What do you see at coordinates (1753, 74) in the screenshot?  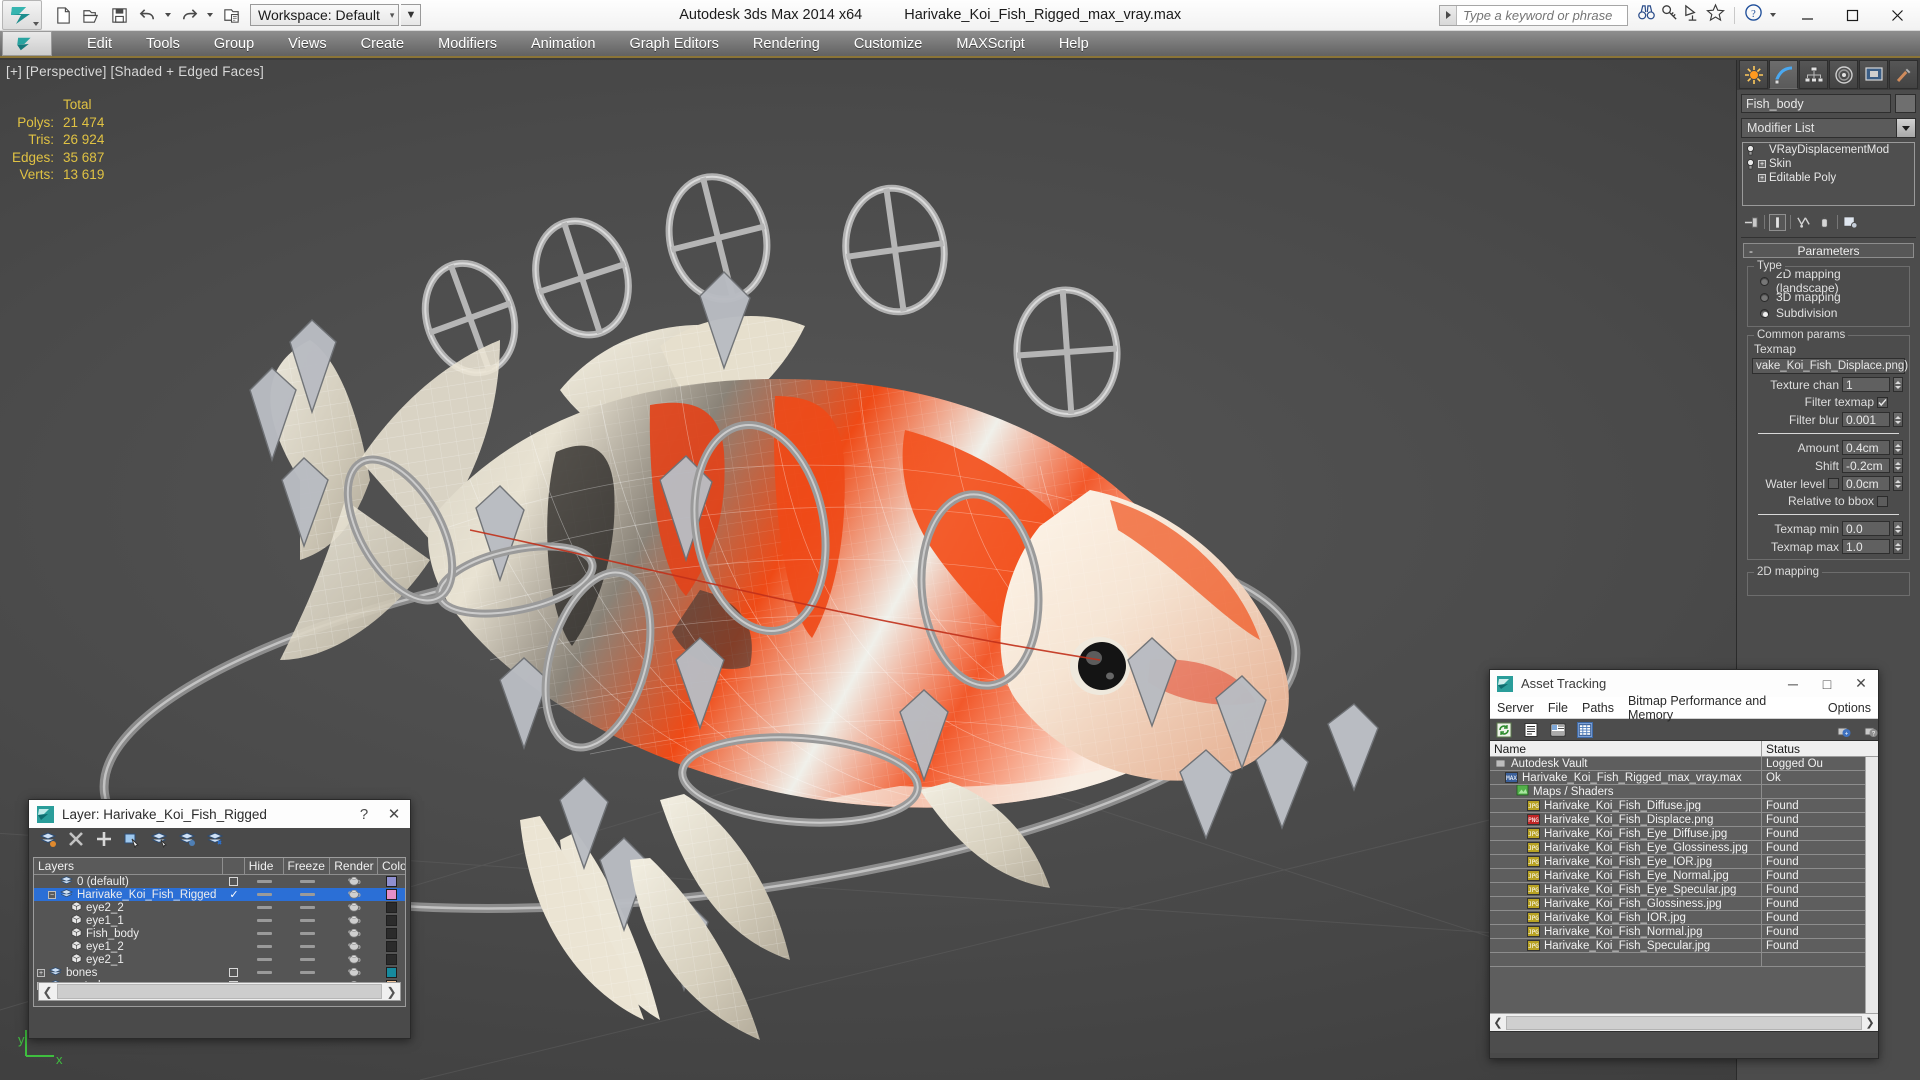 I see `create-tab` at bounding box center [1753, 74].